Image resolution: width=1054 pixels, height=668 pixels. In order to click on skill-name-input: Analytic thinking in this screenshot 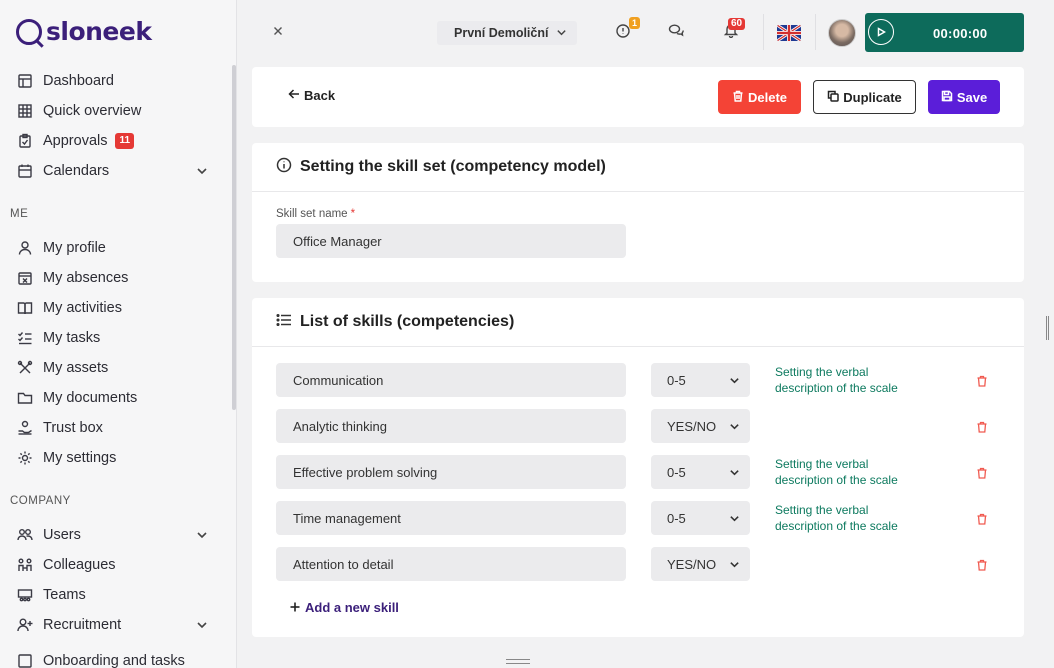, I will do `click(451, 426)`.